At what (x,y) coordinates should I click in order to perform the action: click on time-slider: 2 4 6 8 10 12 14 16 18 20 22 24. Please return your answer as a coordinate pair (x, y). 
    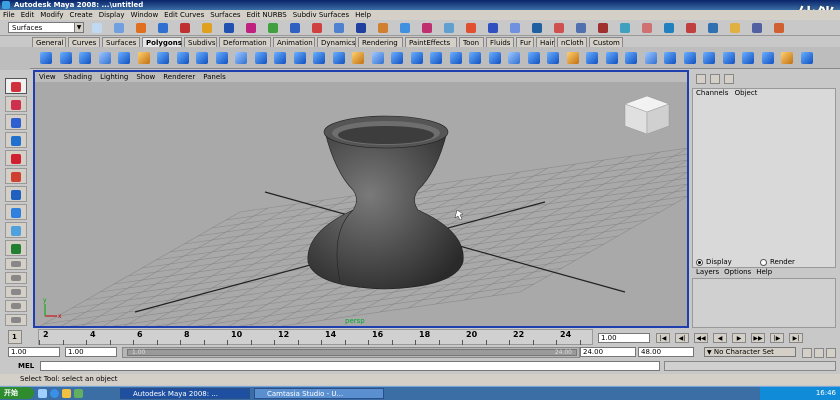
    Looking at the image, I should click on (315, 337).